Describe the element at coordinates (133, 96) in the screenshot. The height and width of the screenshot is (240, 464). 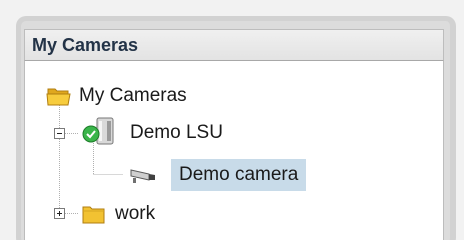
I see `tree-item-my-cameras: My Cameras` at that location.